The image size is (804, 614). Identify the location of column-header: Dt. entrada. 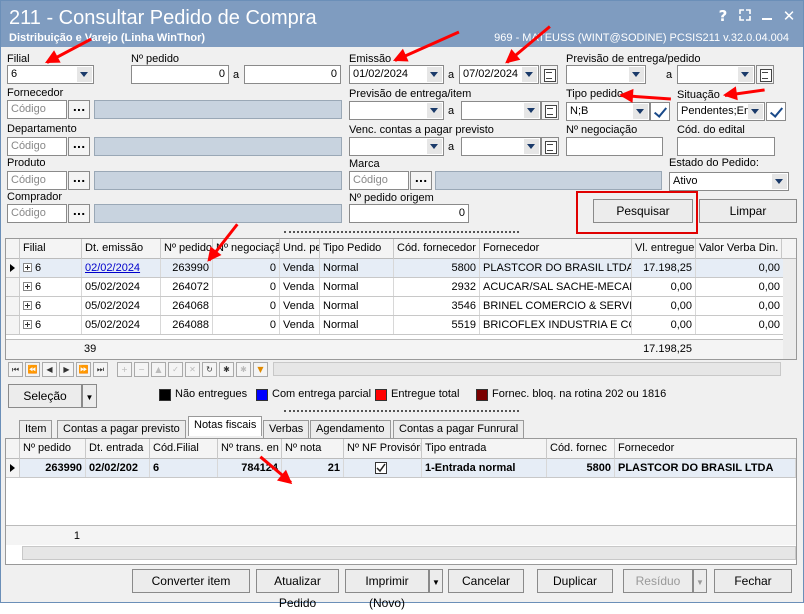
(118, 449).